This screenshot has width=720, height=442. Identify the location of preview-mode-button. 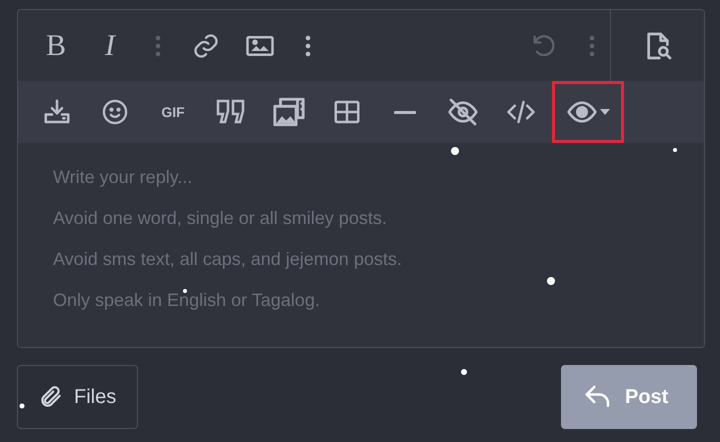
(588, 112).